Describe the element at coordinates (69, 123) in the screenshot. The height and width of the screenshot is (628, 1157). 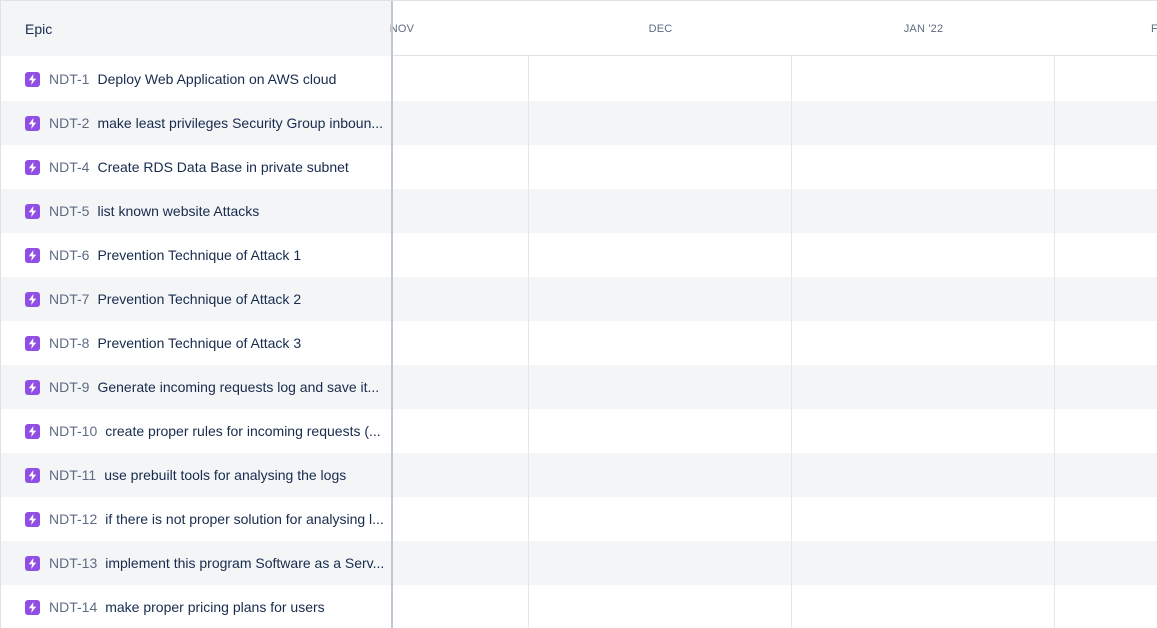
I see `epic-key: NDT-2` at that location.